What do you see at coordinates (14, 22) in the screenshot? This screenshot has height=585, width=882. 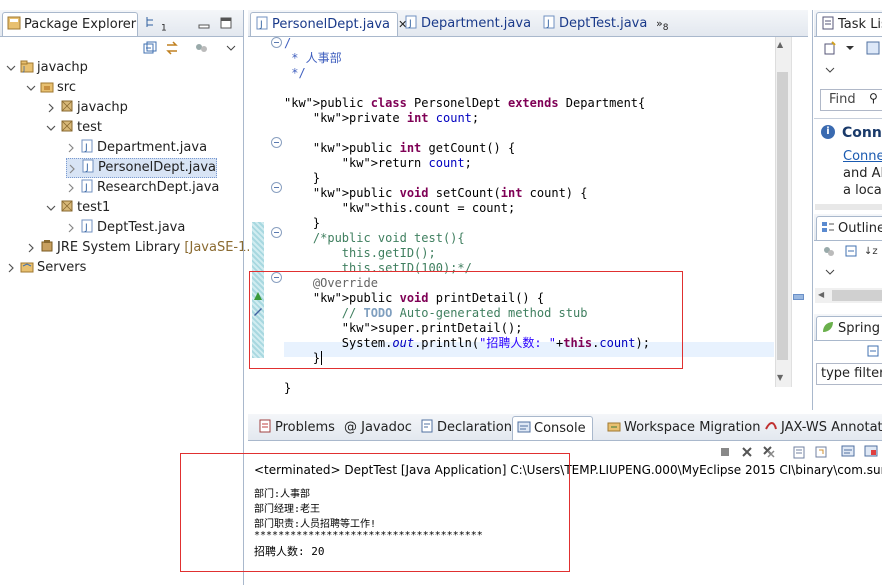 I see `package-explorer-icon` at bounding box center [14, 22].